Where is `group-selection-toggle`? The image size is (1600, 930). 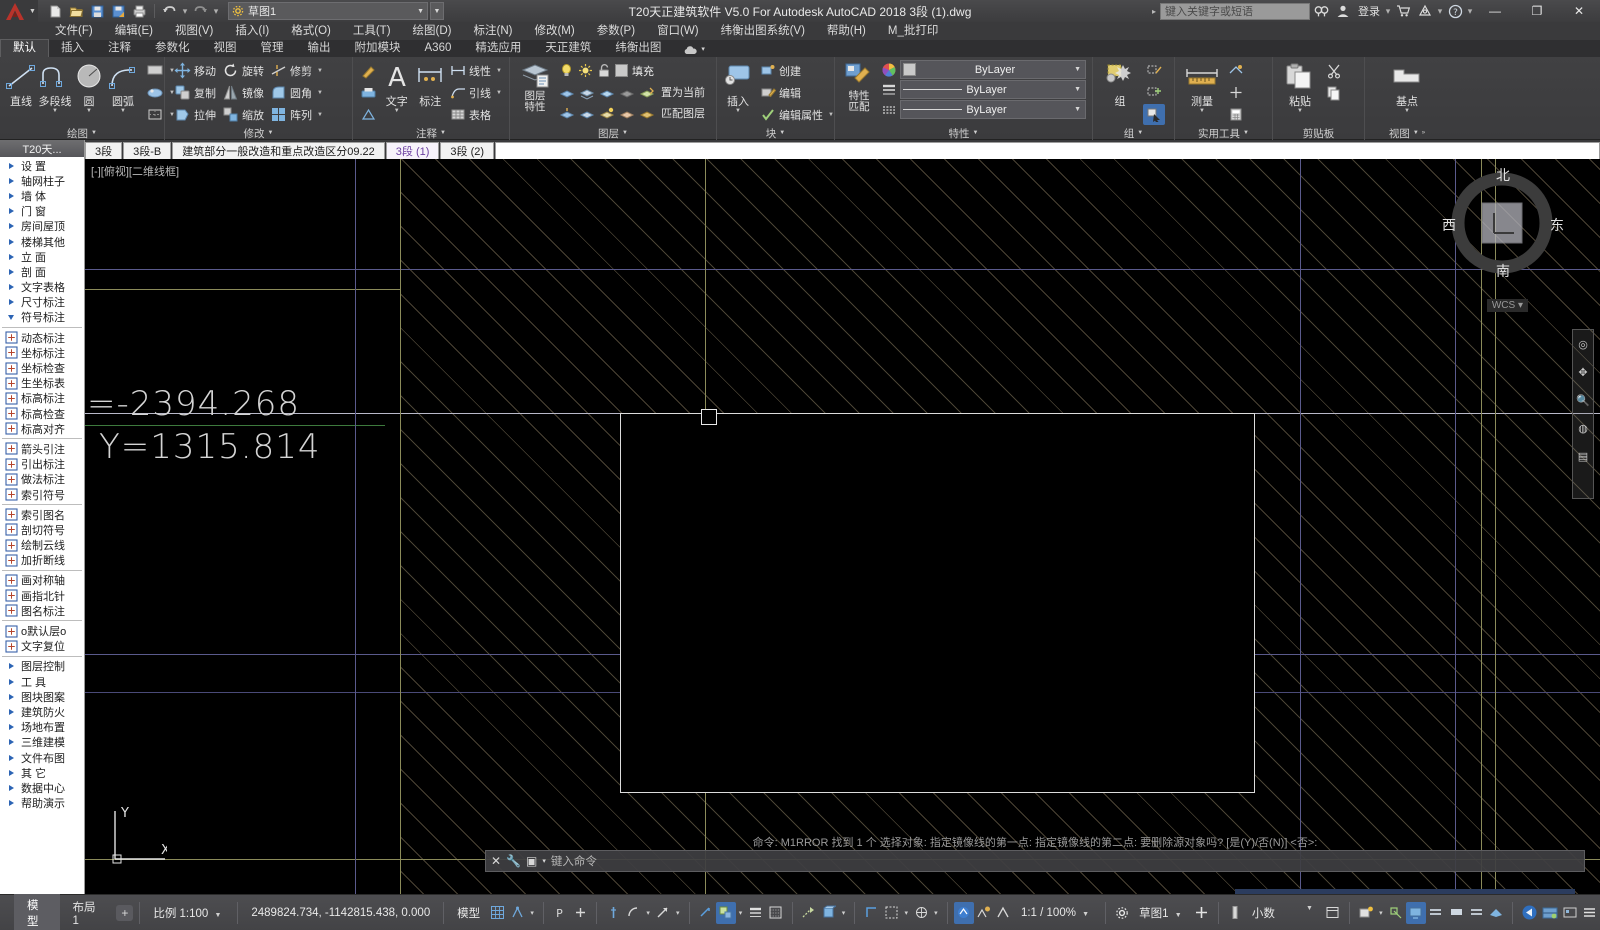
group-selection-toggle is located at coordinates (1154, 114).